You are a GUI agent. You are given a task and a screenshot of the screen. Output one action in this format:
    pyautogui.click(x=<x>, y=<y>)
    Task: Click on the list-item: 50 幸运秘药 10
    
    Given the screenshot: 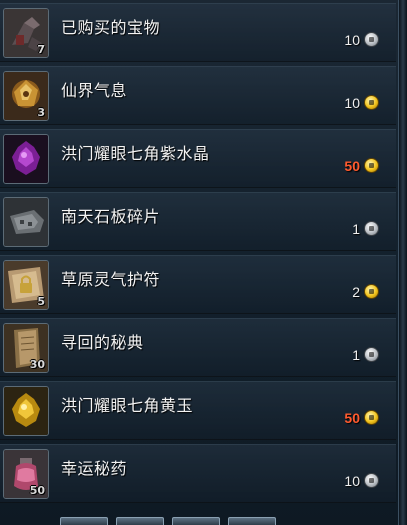 What is the action you would take?
    pyautogui.click(x=198, y=473)
    